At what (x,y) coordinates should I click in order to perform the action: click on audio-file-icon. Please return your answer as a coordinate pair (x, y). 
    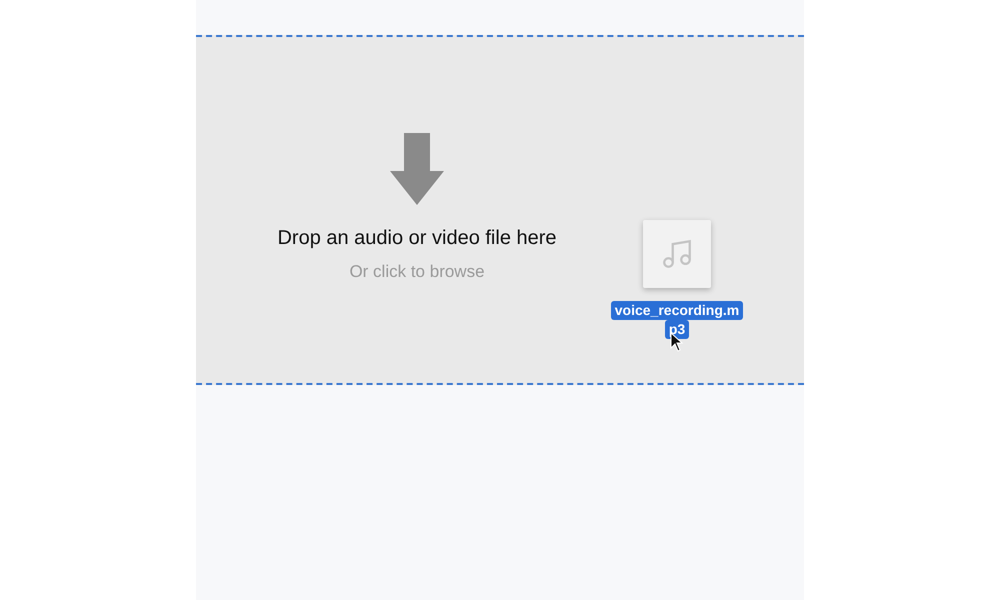
    Looking at the image, I should click on (677, 254).